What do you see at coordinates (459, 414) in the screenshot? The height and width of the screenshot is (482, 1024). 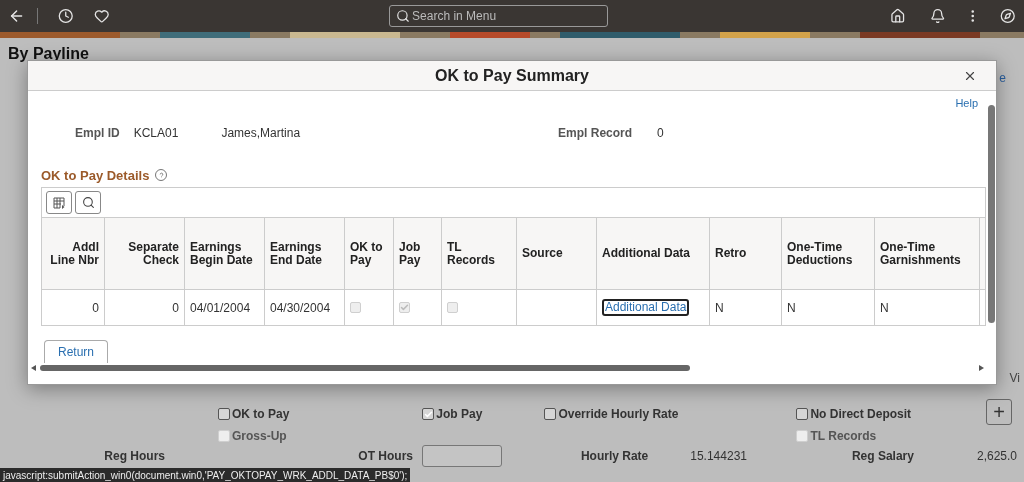 I see `checkbox-label: Job Pay` at bounding box center [459, 414].